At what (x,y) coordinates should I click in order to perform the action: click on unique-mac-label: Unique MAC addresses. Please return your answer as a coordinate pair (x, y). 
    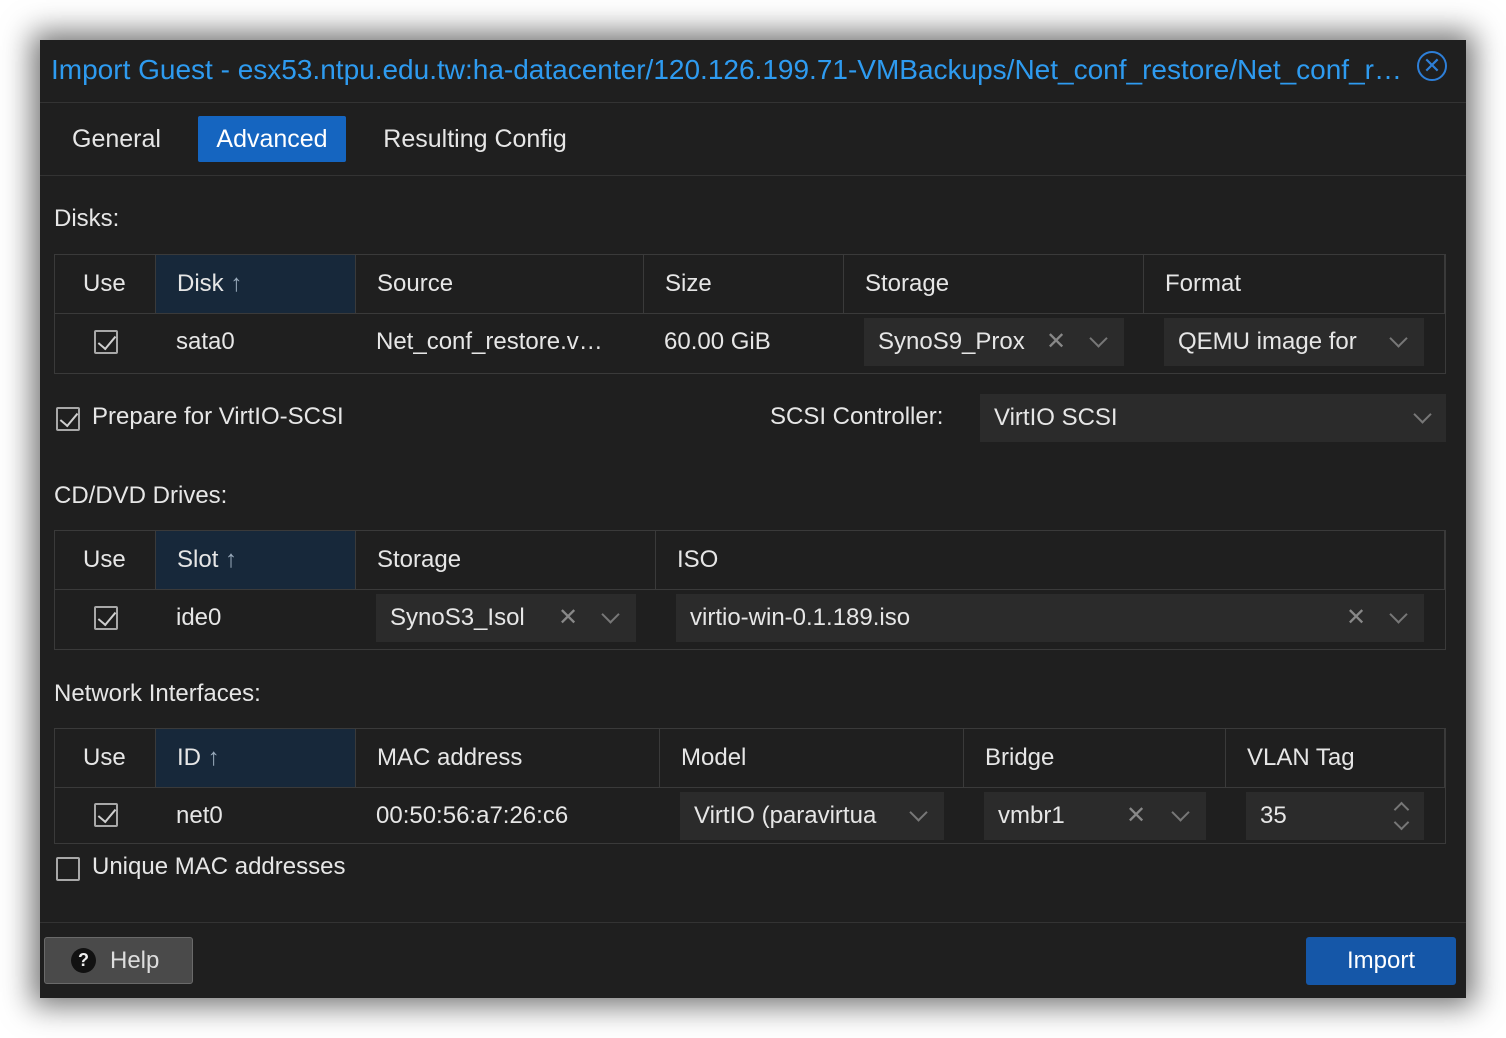
    Looking at the image, I should click on (219, 866).